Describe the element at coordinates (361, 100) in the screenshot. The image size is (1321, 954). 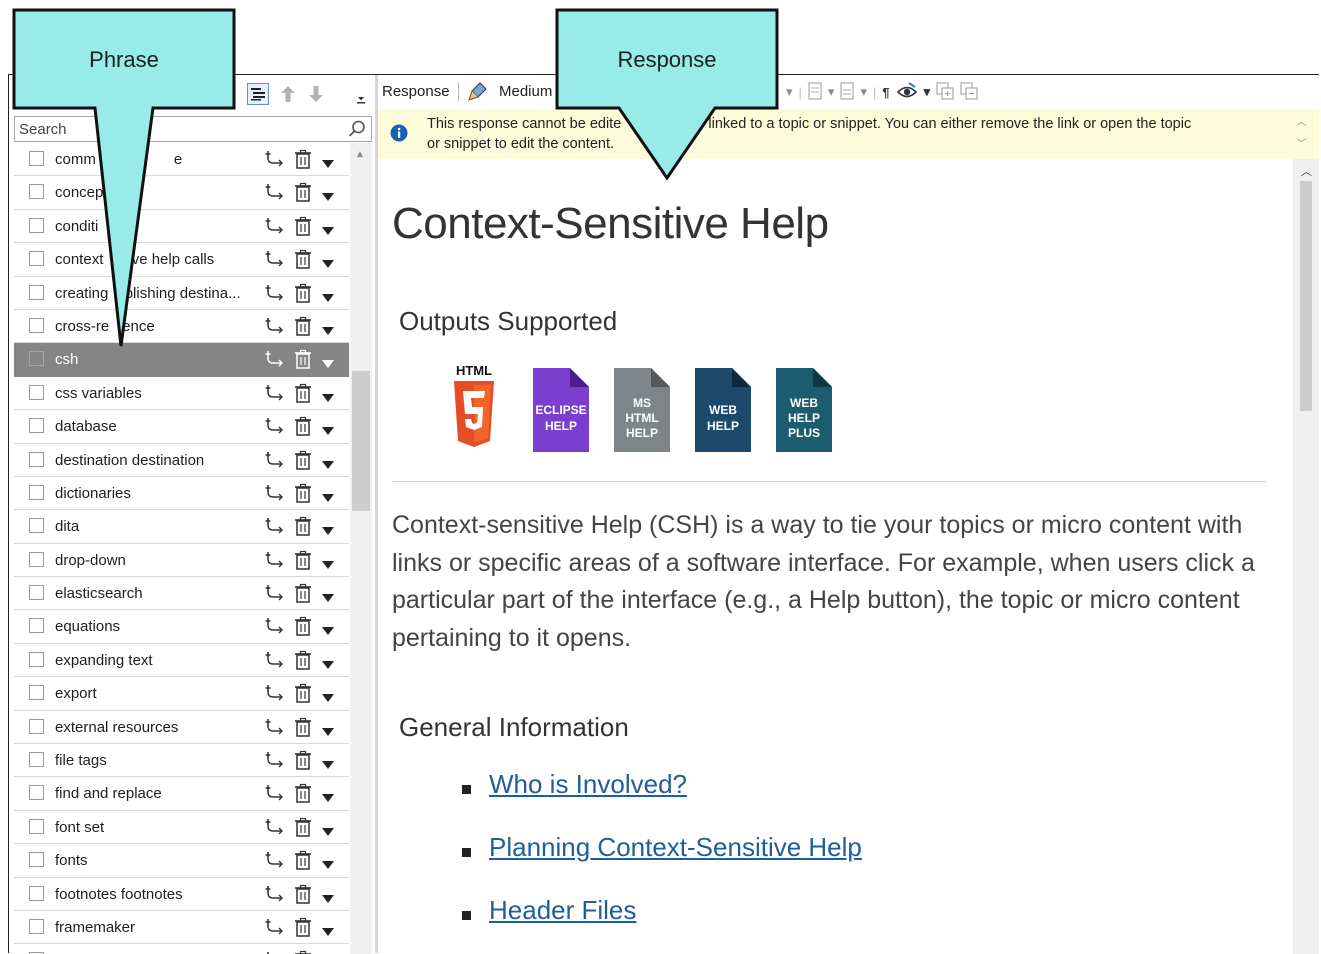
I see `toolbar-overflow-icon` at that location.